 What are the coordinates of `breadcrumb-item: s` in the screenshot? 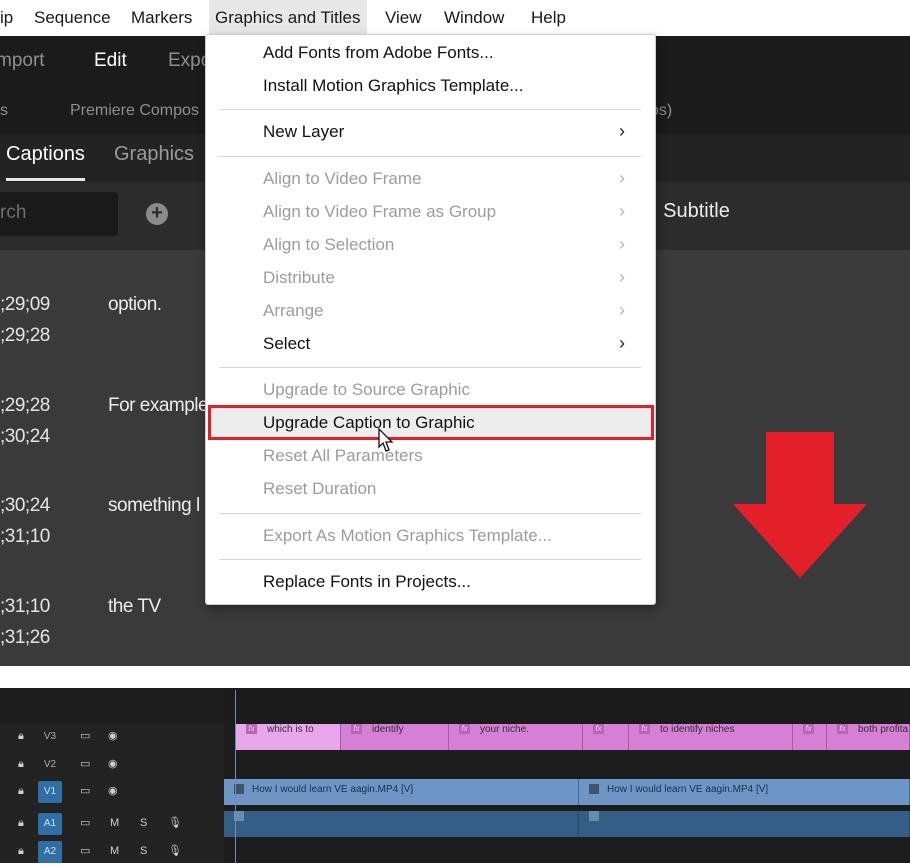 It's located at (4, 111).